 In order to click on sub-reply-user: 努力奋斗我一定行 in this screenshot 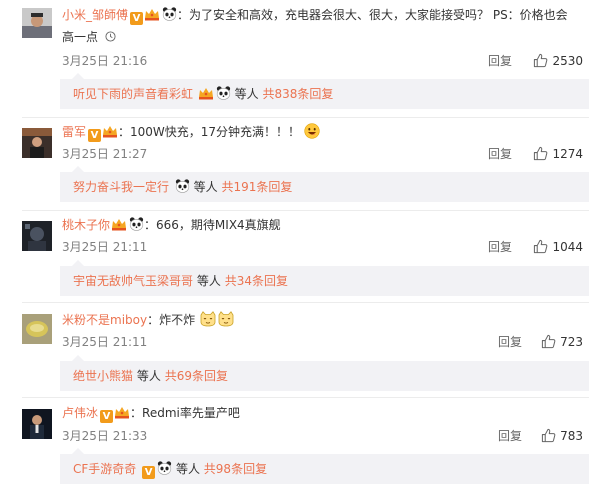, I will do `click(121, 187)`.